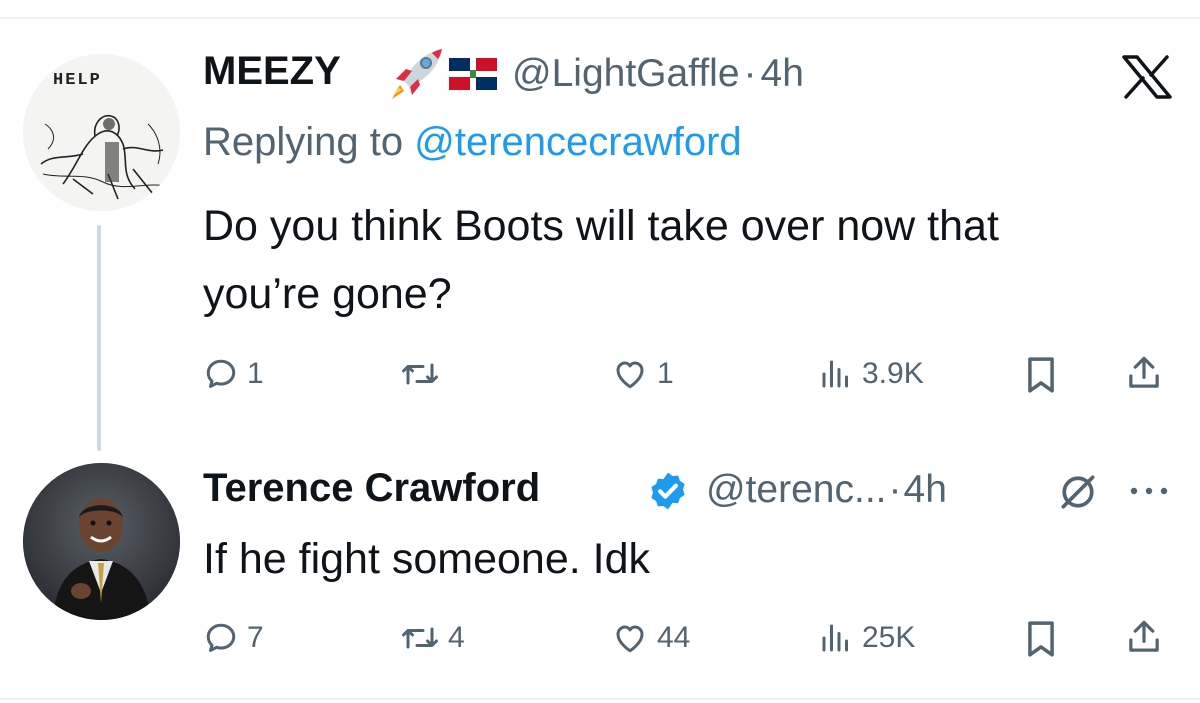 The width and height of the screenshot is (1200, 703). Describe the element at coordinates (255, 637) in the screenshot. I see `reply-count: 7` at that location.